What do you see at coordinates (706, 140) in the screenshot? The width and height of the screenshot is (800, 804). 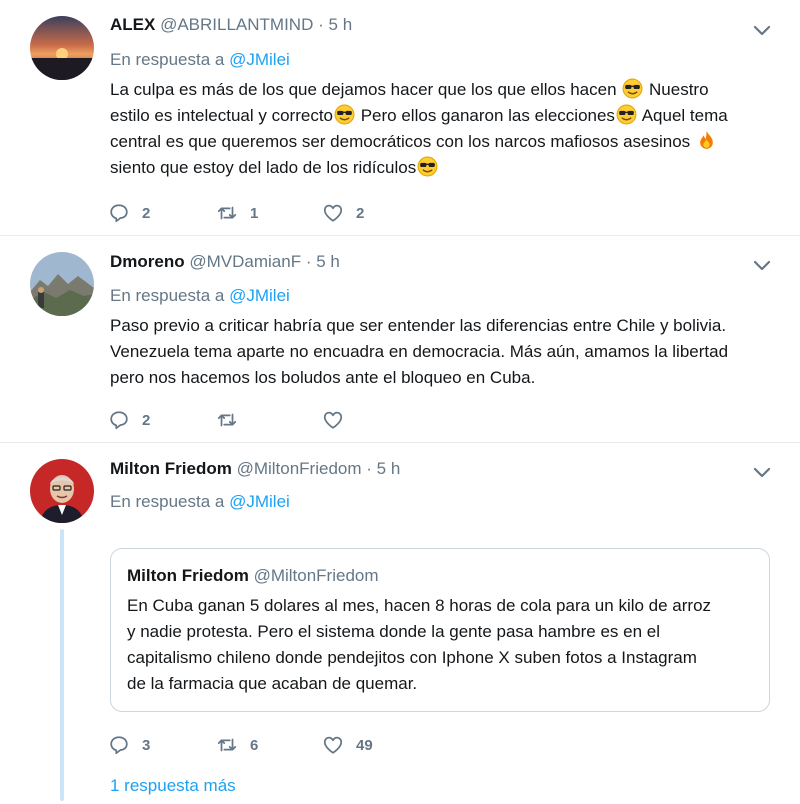 I see `fire-emoji-icon` at bounding box center [706, 140].